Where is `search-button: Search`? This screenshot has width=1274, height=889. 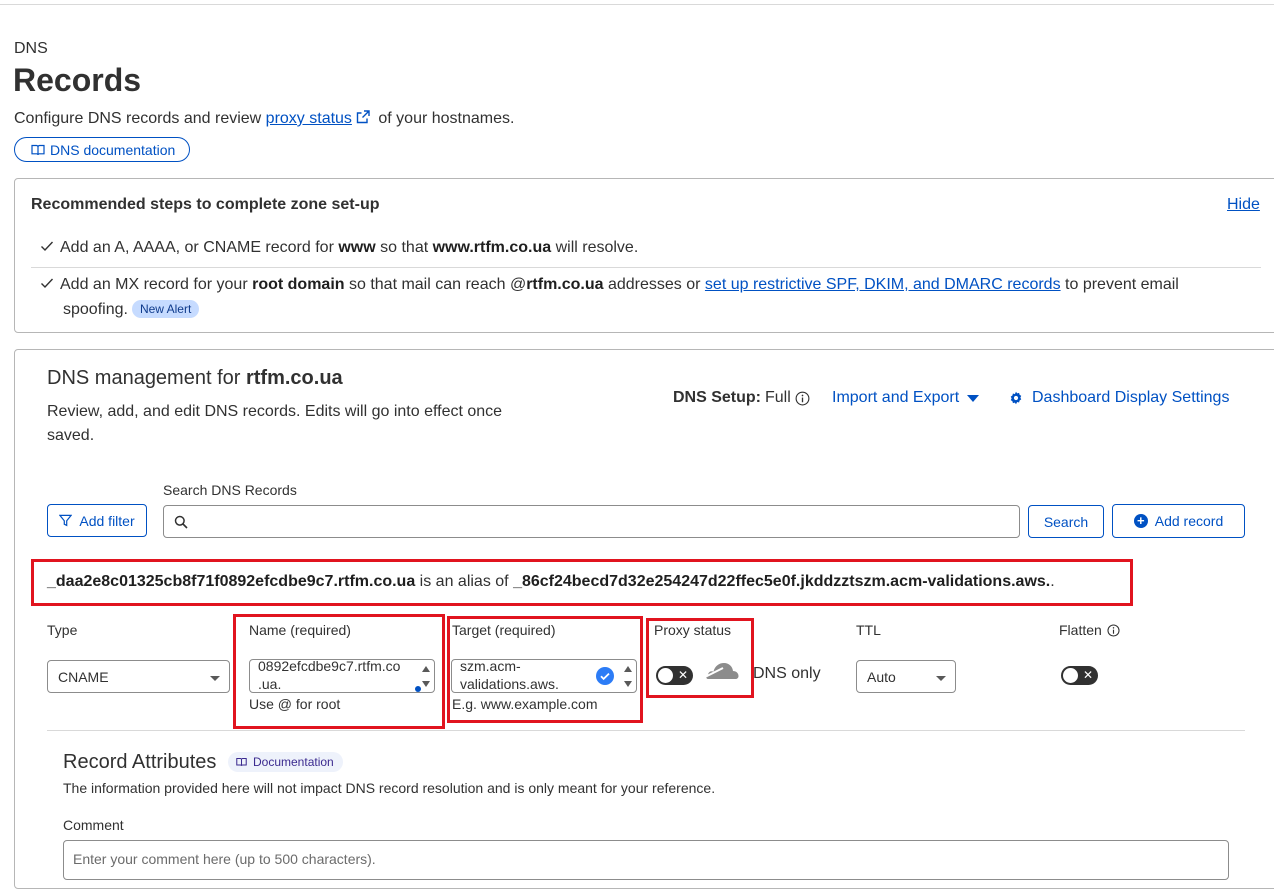
search-button: Search is located at coordinates (1066, 521).